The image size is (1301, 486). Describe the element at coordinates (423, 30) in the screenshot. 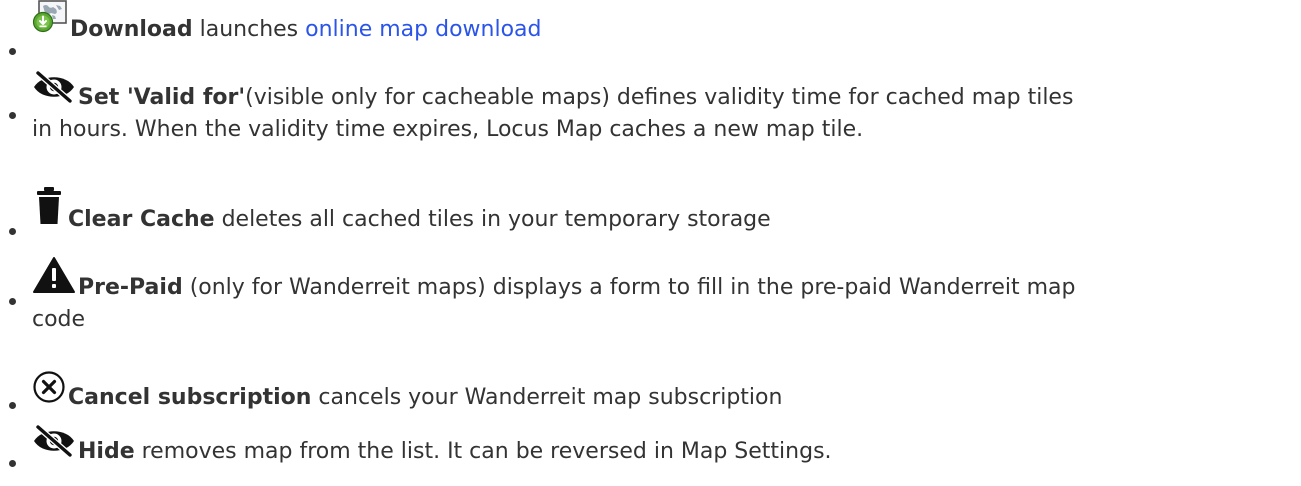

I see `online-map-download-link: online map download` at that location.